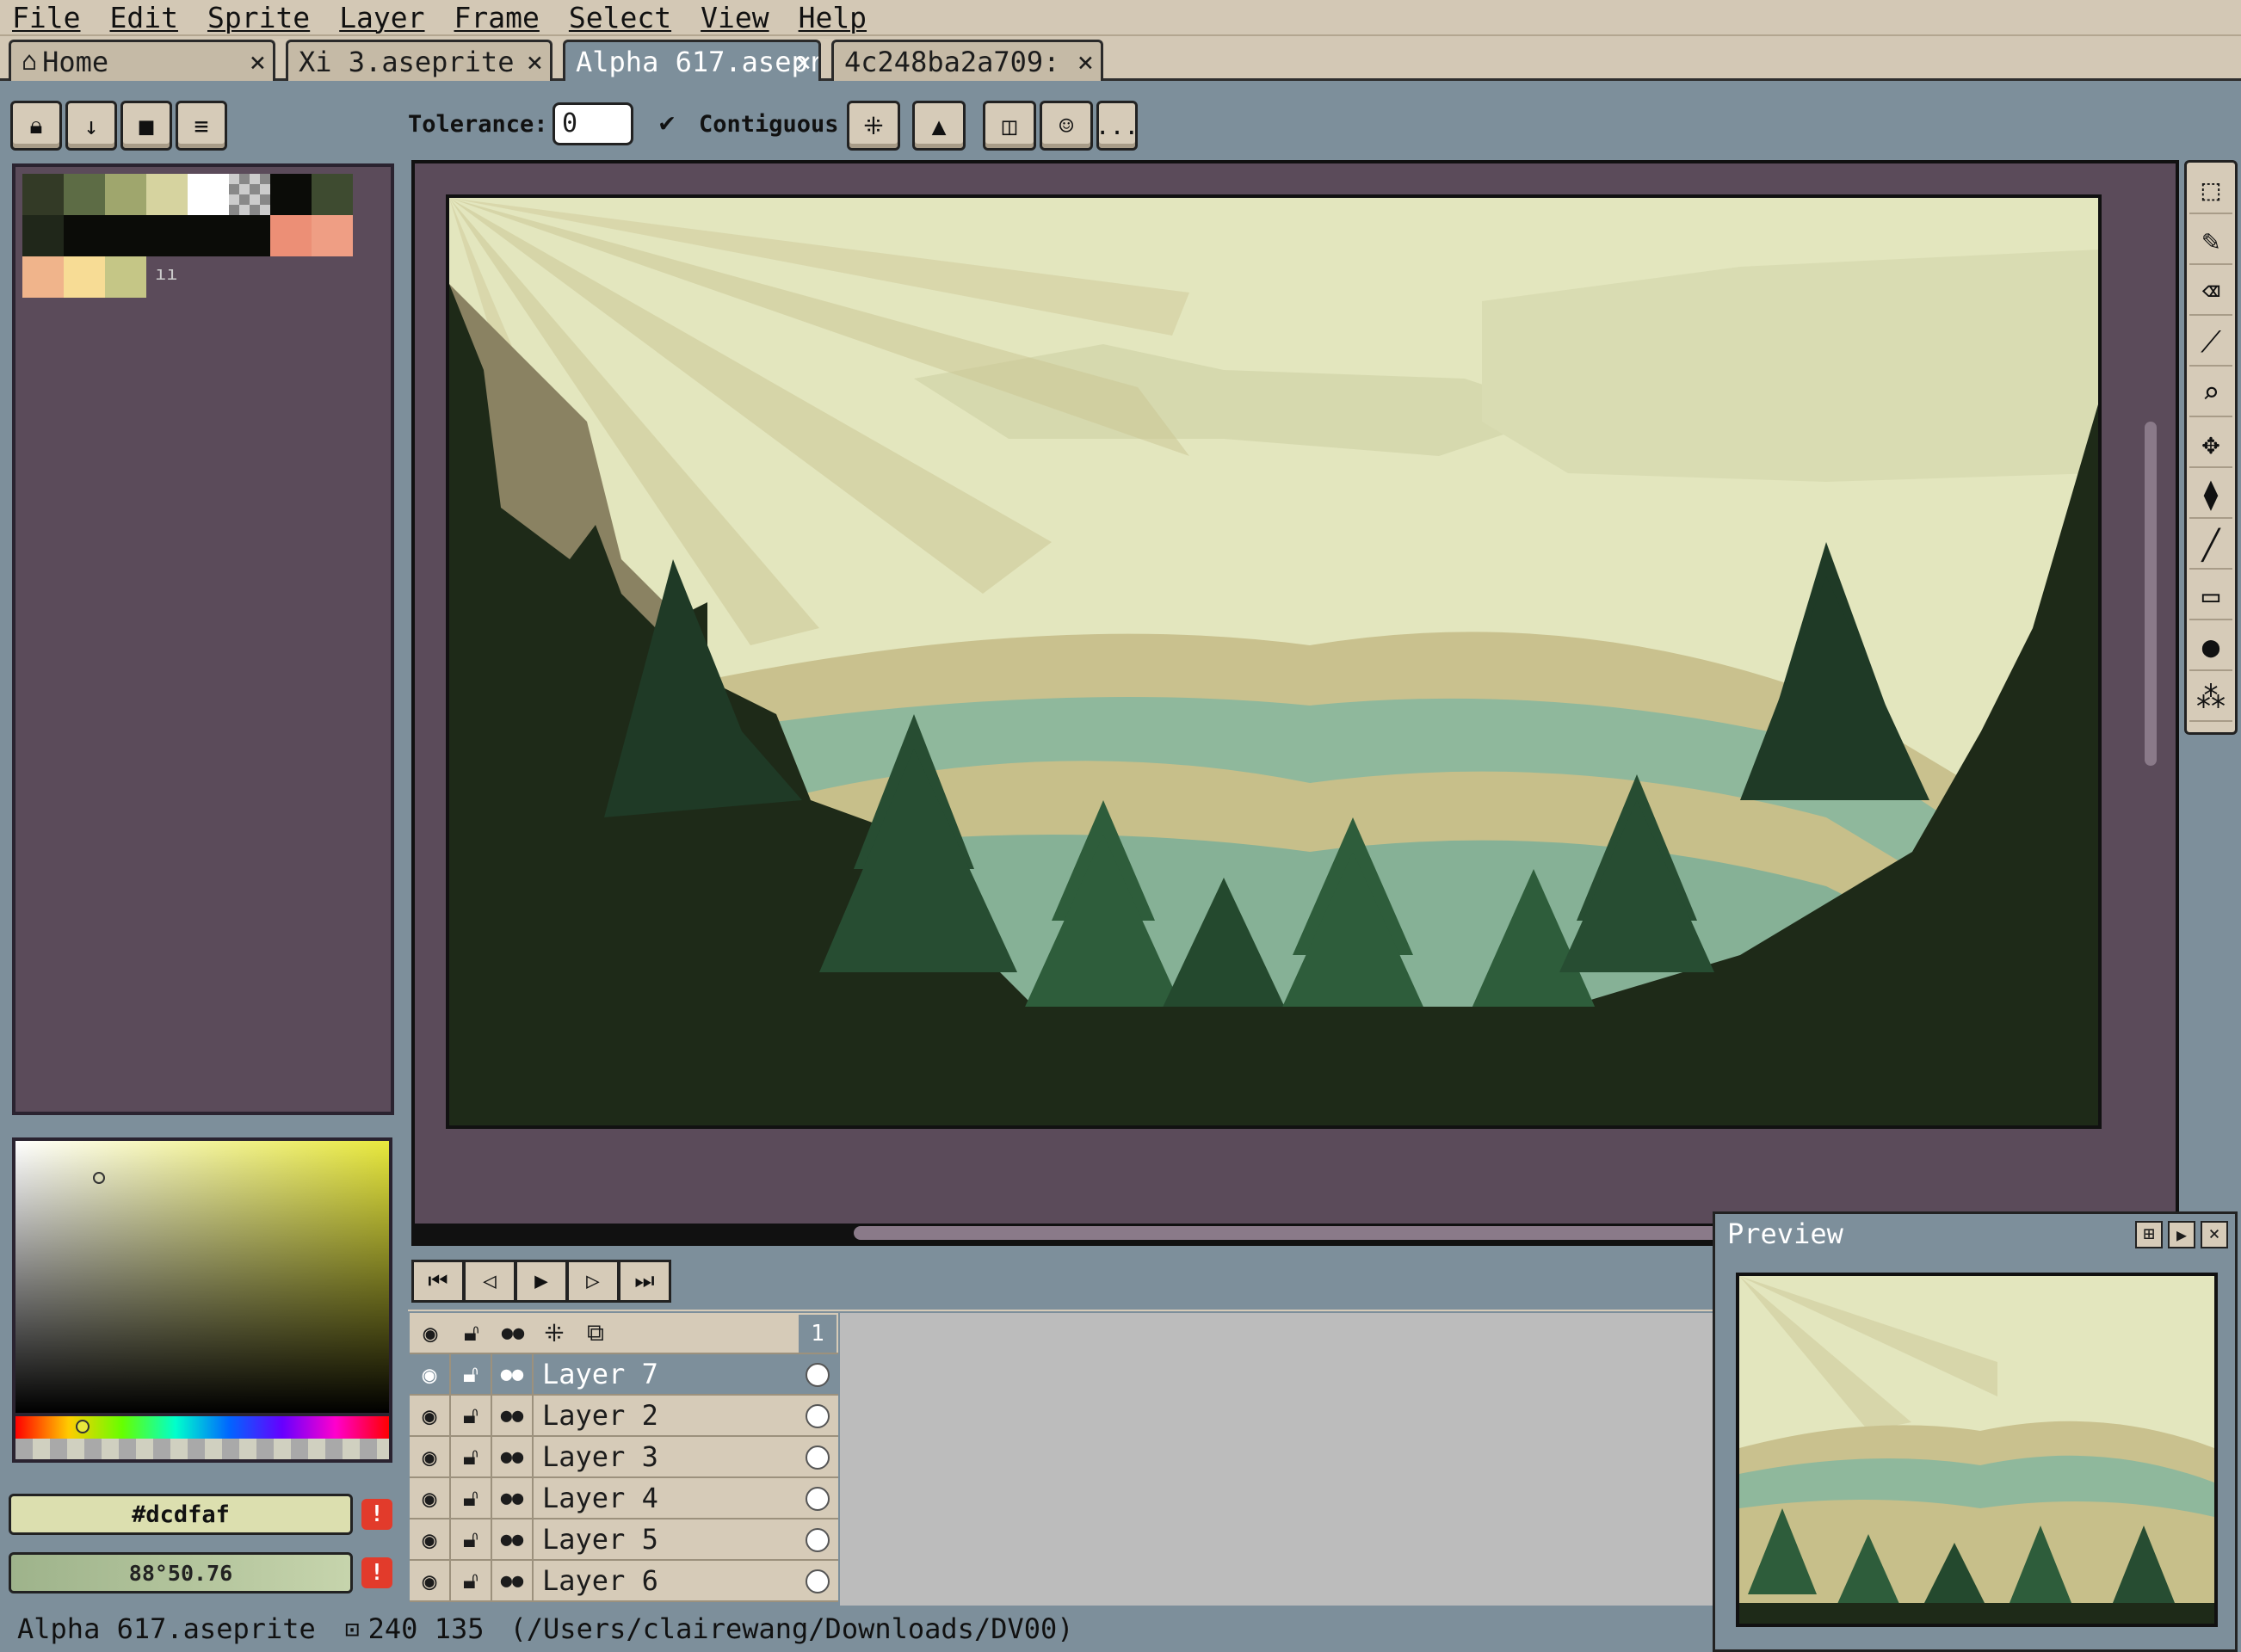  Describe the element at coordinates (686, 1415) in the screenshot. I see `layer-name: Layer 2` at that location.